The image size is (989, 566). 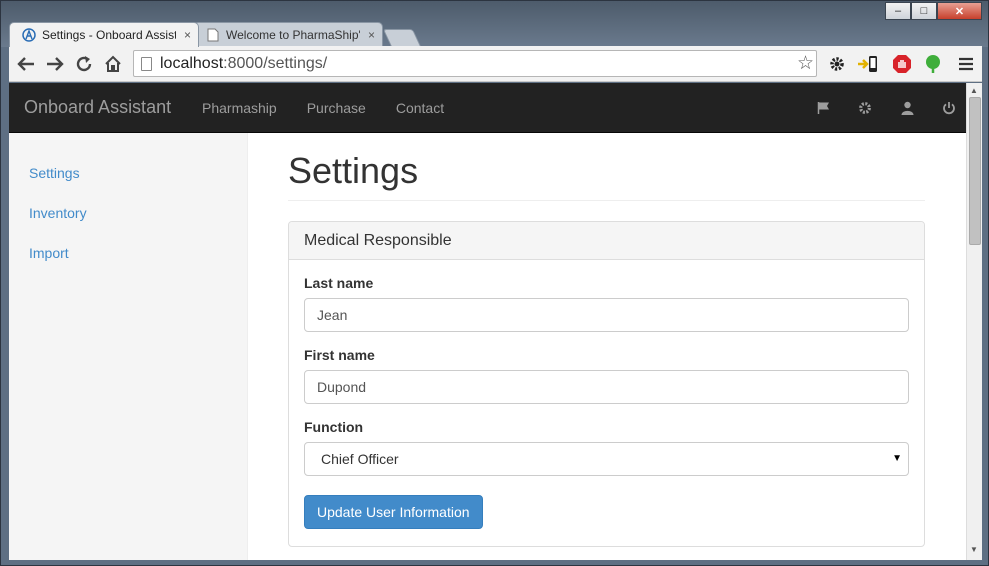 What do you see at coordinates (606, 459) in the screenshot?
I see `function-select: Chief Officer ▼` at bounding box center [606, 459].